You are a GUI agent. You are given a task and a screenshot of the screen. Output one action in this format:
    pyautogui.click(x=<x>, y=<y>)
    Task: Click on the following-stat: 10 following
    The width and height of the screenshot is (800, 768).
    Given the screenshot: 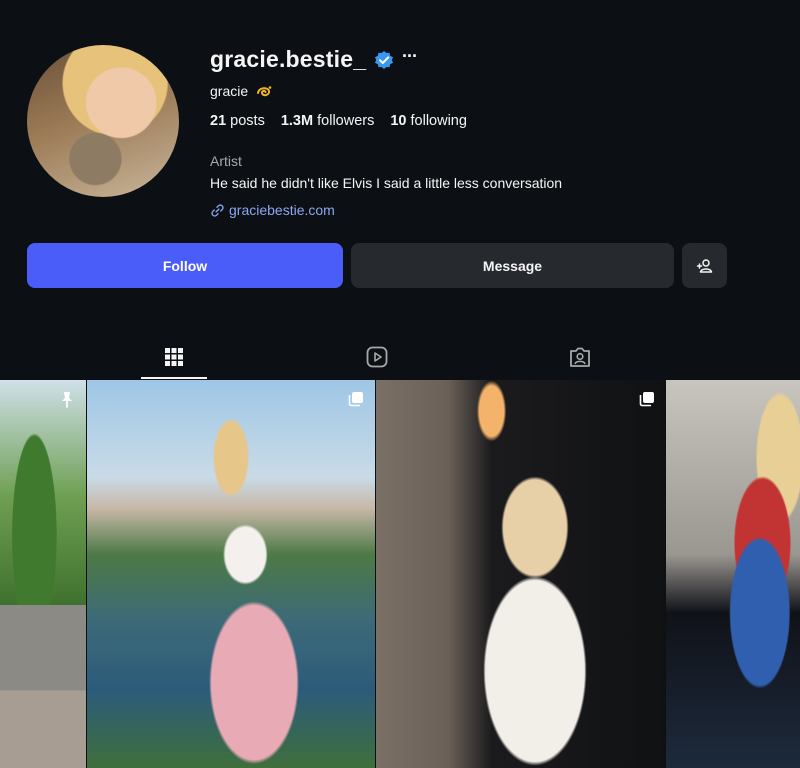 What is the action you would take?
    pyautogui.click(x=428, y=121)
    